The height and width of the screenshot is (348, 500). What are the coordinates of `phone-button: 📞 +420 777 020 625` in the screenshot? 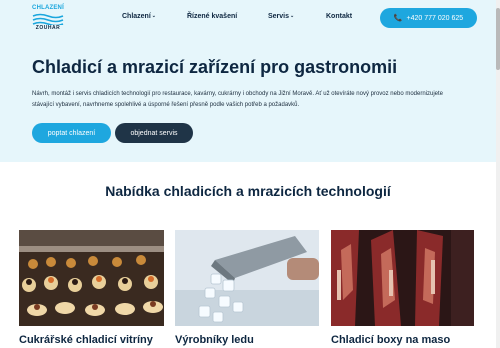 It's located at (428, 18).